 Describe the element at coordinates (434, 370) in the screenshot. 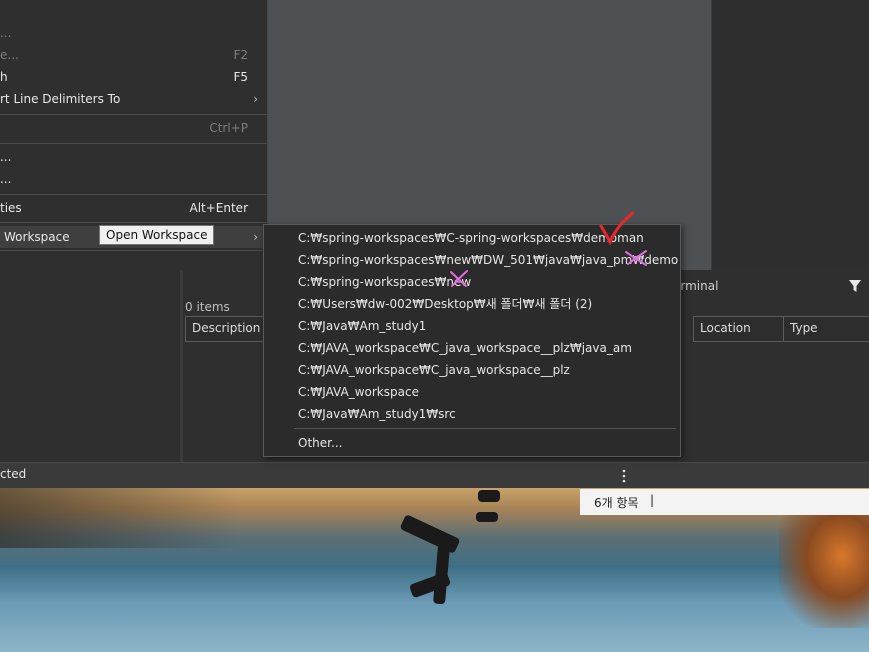

I see `workspace-item: C:₩JAVA_workspace₩C_java_workspace__plz` at that location.